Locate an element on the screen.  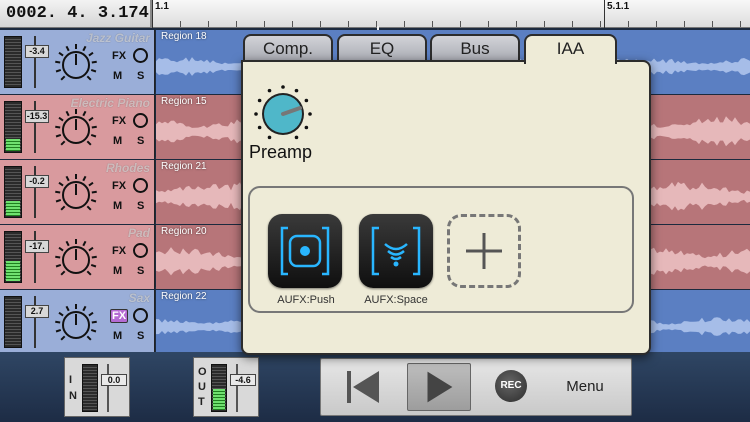
track-volume-value: -0.2 is located at coordinates (37, 181).